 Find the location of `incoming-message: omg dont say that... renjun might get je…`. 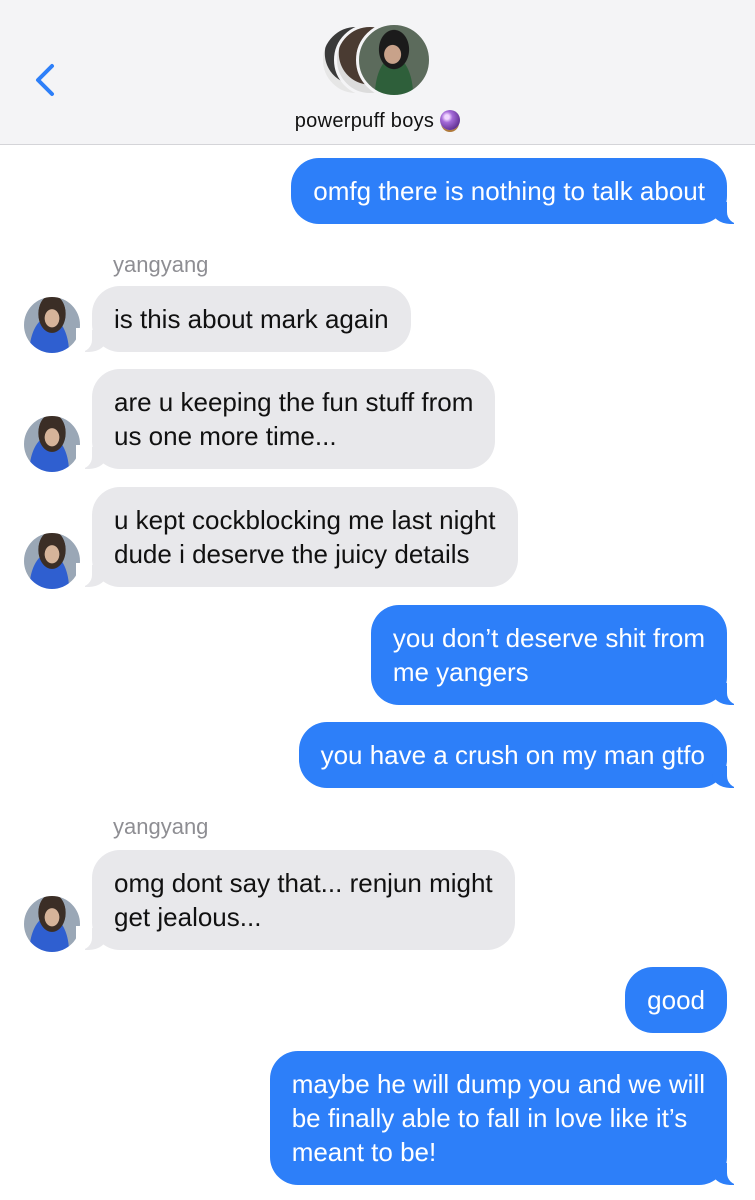

incoming-message: omg dont say that... renjun might get je… is located at coordinates (295, 900).